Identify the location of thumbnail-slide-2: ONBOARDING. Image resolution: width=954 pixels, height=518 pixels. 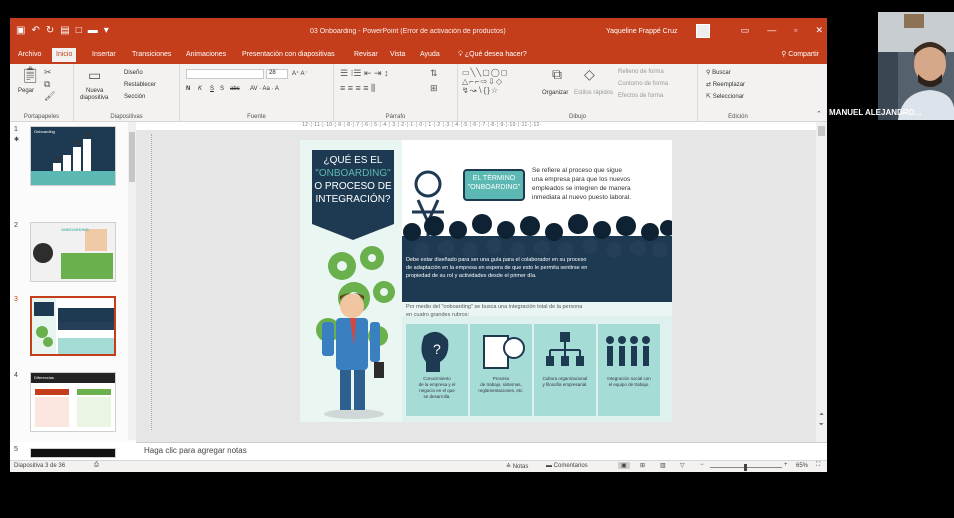
(73, 252).